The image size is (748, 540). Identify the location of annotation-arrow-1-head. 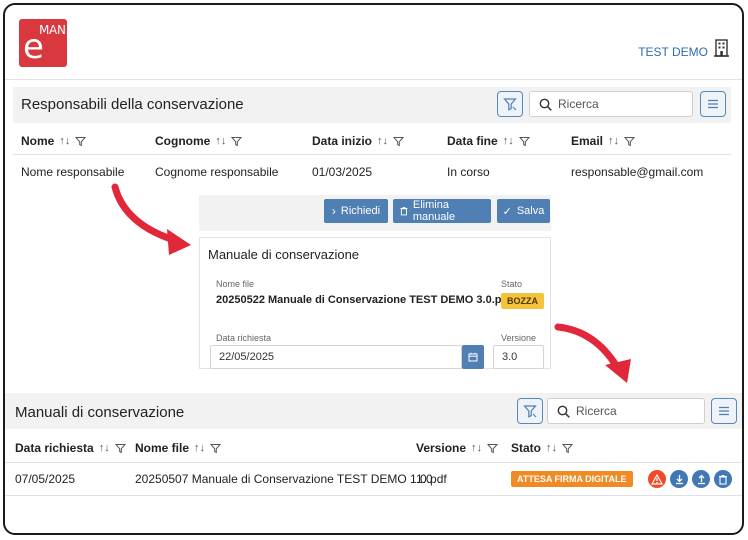
(179, 242).